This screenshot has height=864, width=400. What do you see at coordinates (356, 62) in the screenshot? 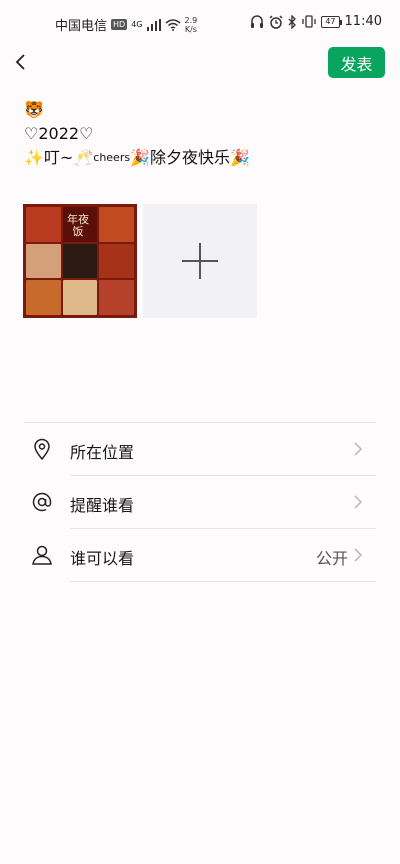
I see `publish-button: 发表` at bounding box center [356, 62].